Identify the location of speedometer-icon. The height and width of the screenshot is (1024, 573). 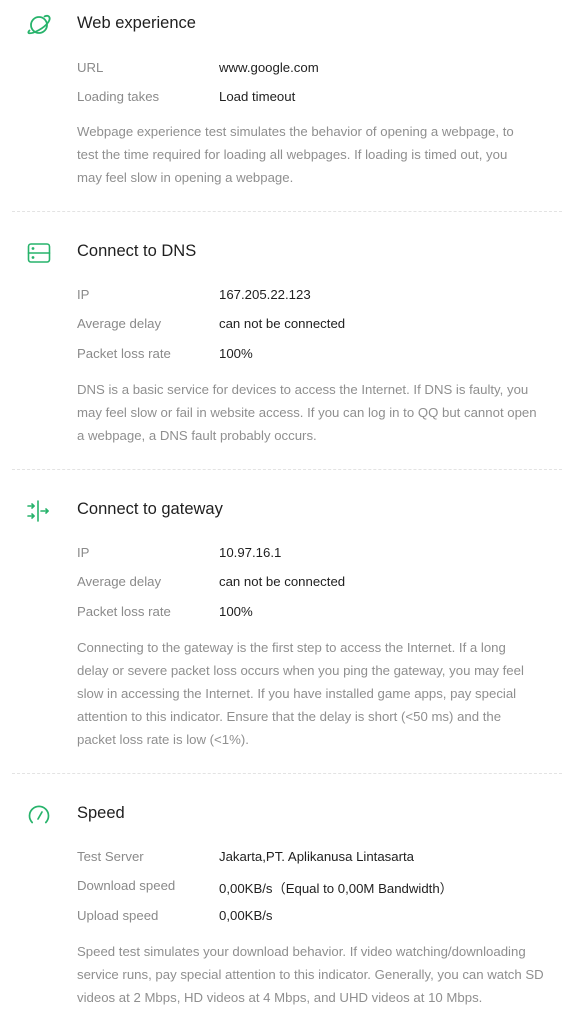
(39, 815).